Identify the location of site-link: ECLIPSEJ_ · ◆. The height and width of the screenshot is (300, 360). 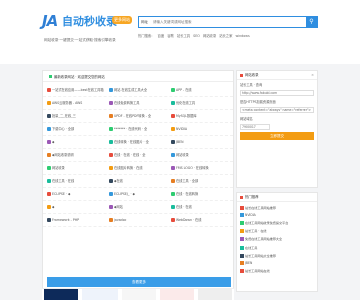
(139, 194).